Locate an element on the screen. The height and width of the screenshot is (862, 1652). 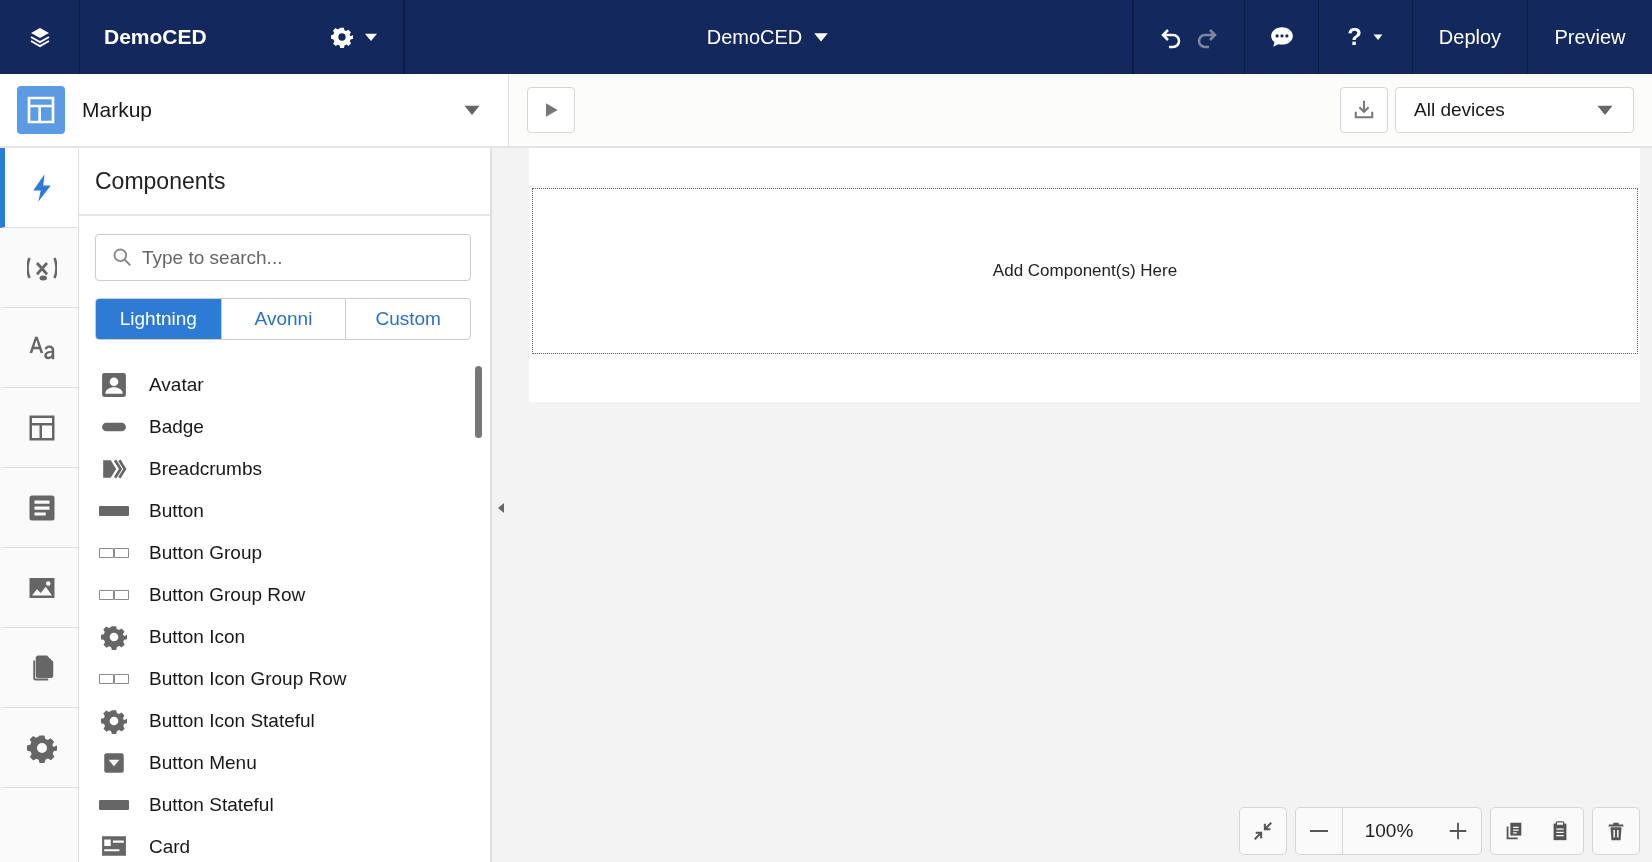
drop-zone-label: Add Component(s) Here is located at coordinates (1085, 271).